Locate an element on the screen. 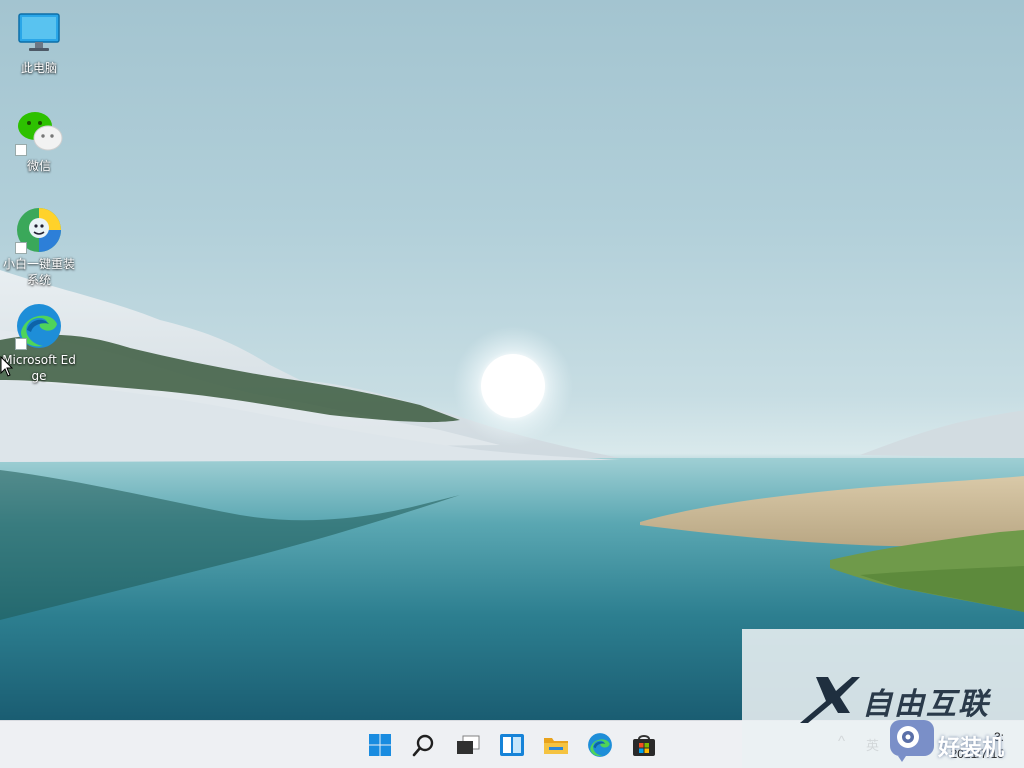 The width and height of the screenshot is (1024, 768). wechat-icon is located at coordinates (39, 132).